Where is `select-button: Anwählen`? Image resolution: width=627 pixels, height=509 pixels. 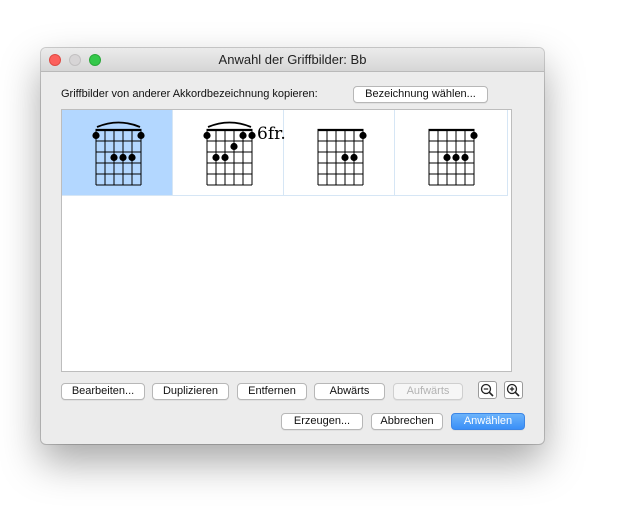
select-button: Anwählen is located at coordinates (488, 421).